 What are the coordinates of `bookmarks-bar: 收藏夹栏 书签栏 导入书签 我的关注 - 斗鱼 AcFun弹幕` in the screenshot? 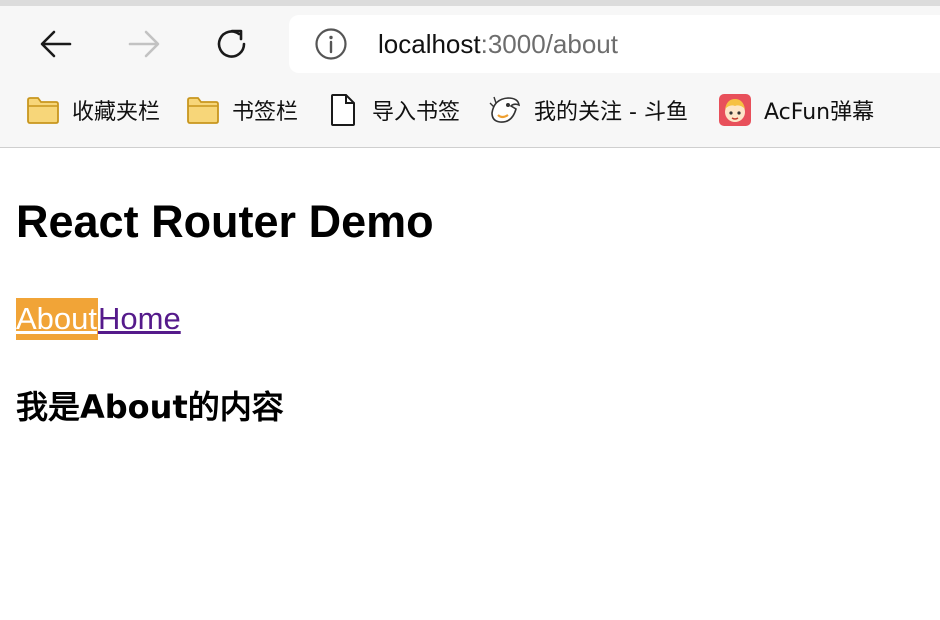 It's located at (470, 110).